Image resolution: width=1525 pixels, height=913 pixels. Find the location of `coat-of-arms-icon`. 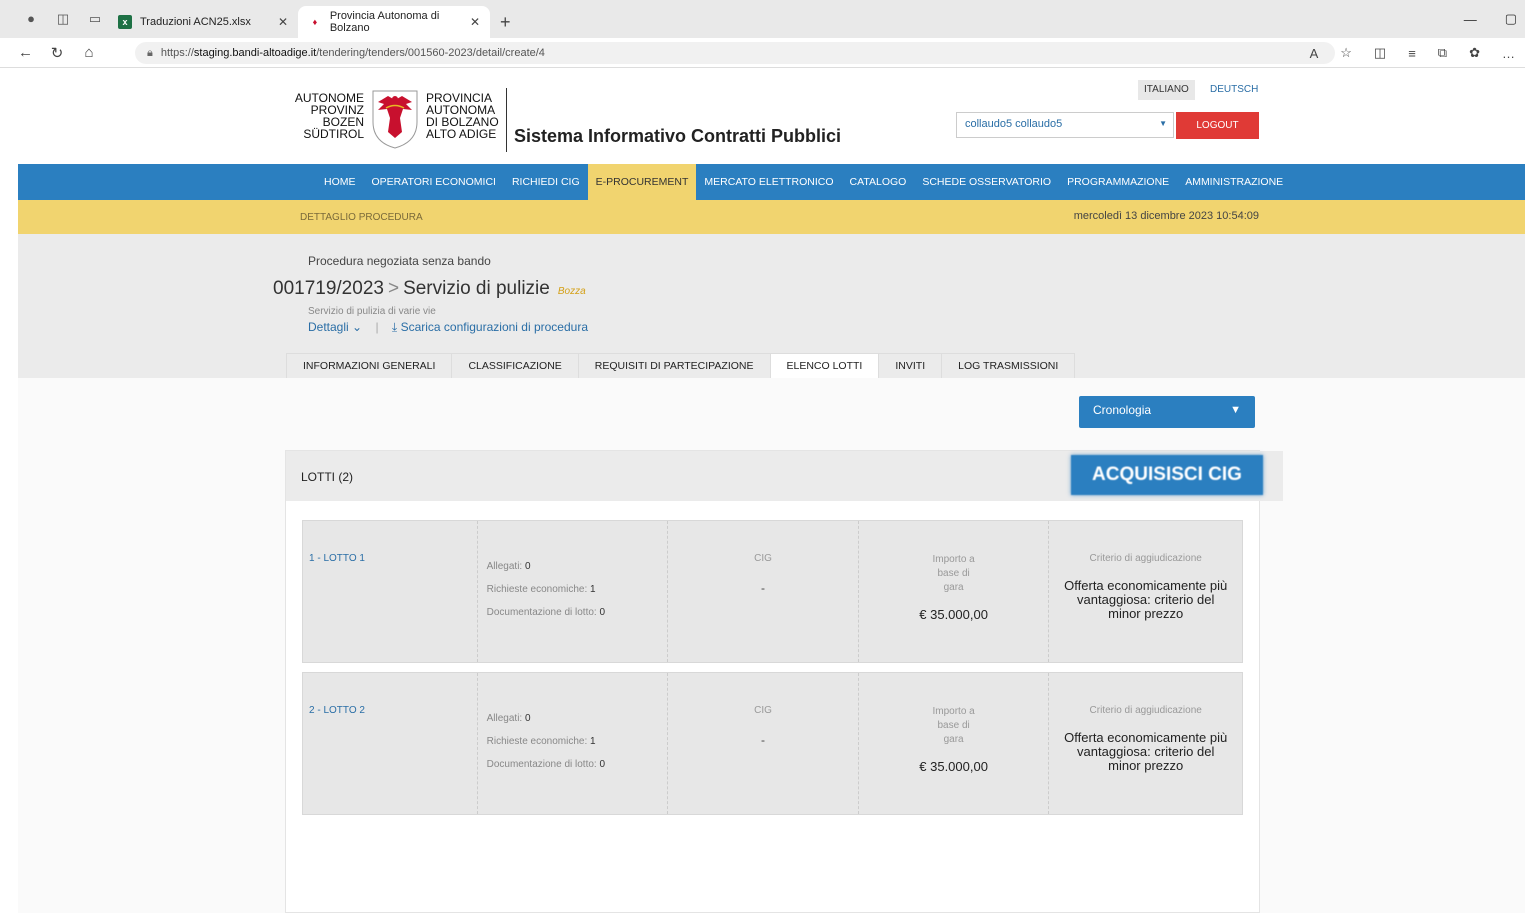

coat-of-arms-icon is located at coordinates (395, 119).